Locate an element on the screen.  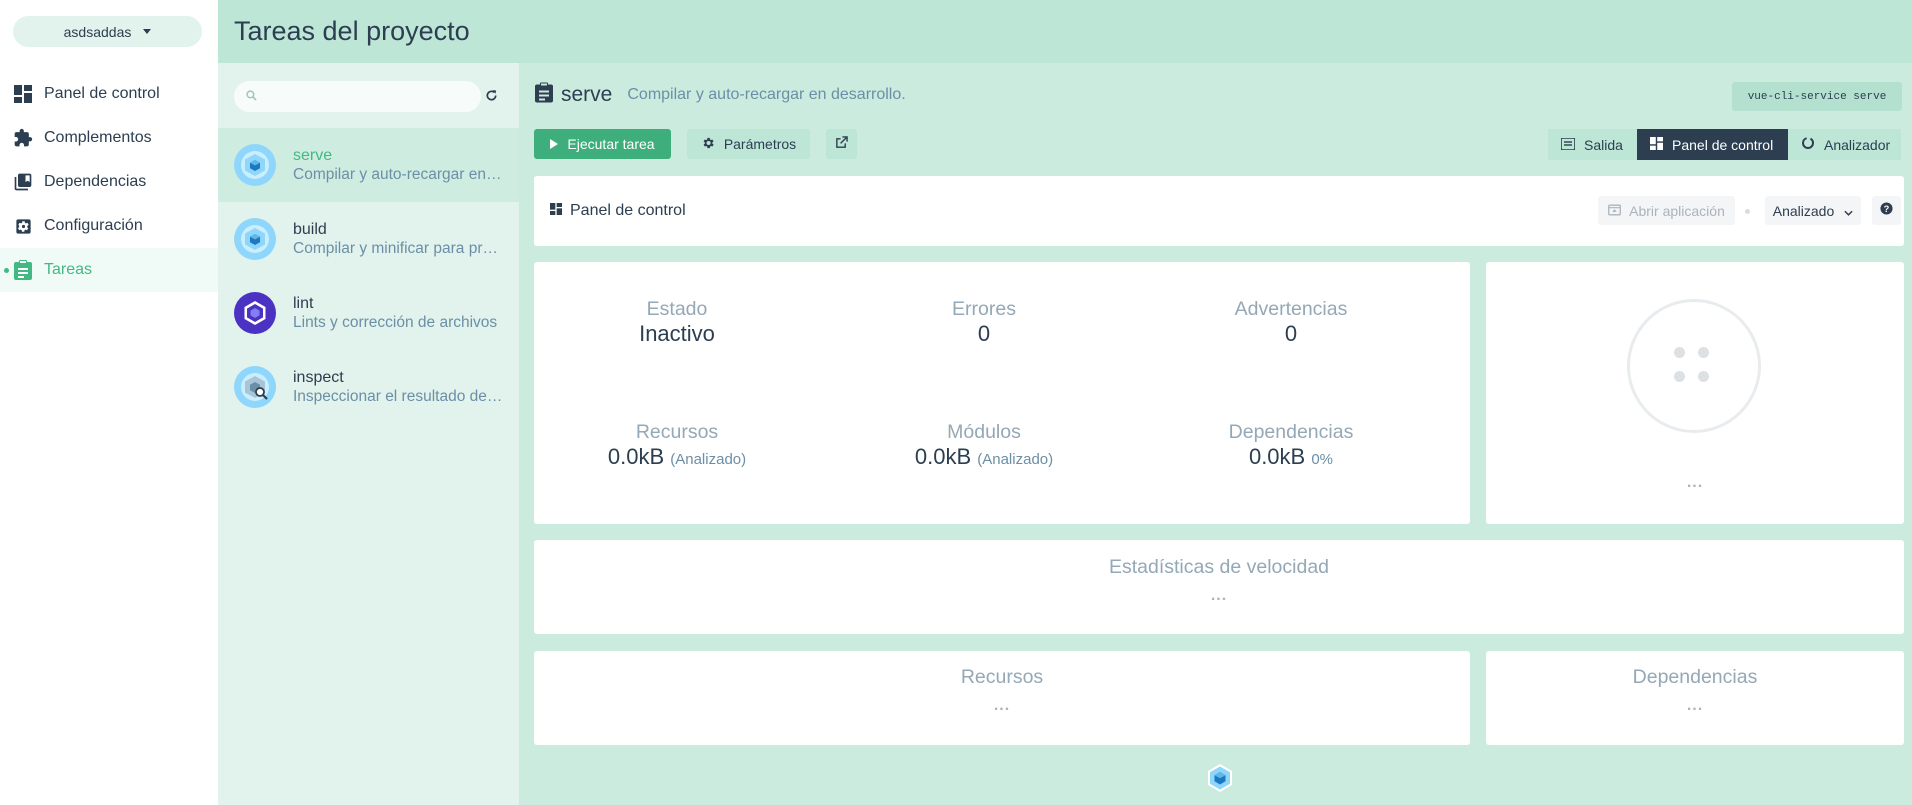
stat-label: Recursos is located at coordinates (677, 432).